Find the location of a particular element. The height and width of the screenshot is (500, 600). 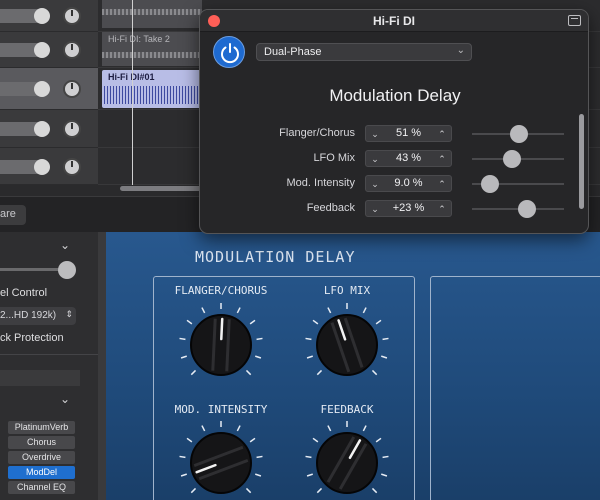

param-stepper: ⌄ 51 % ⌃ is located at coordinates (408, 133).